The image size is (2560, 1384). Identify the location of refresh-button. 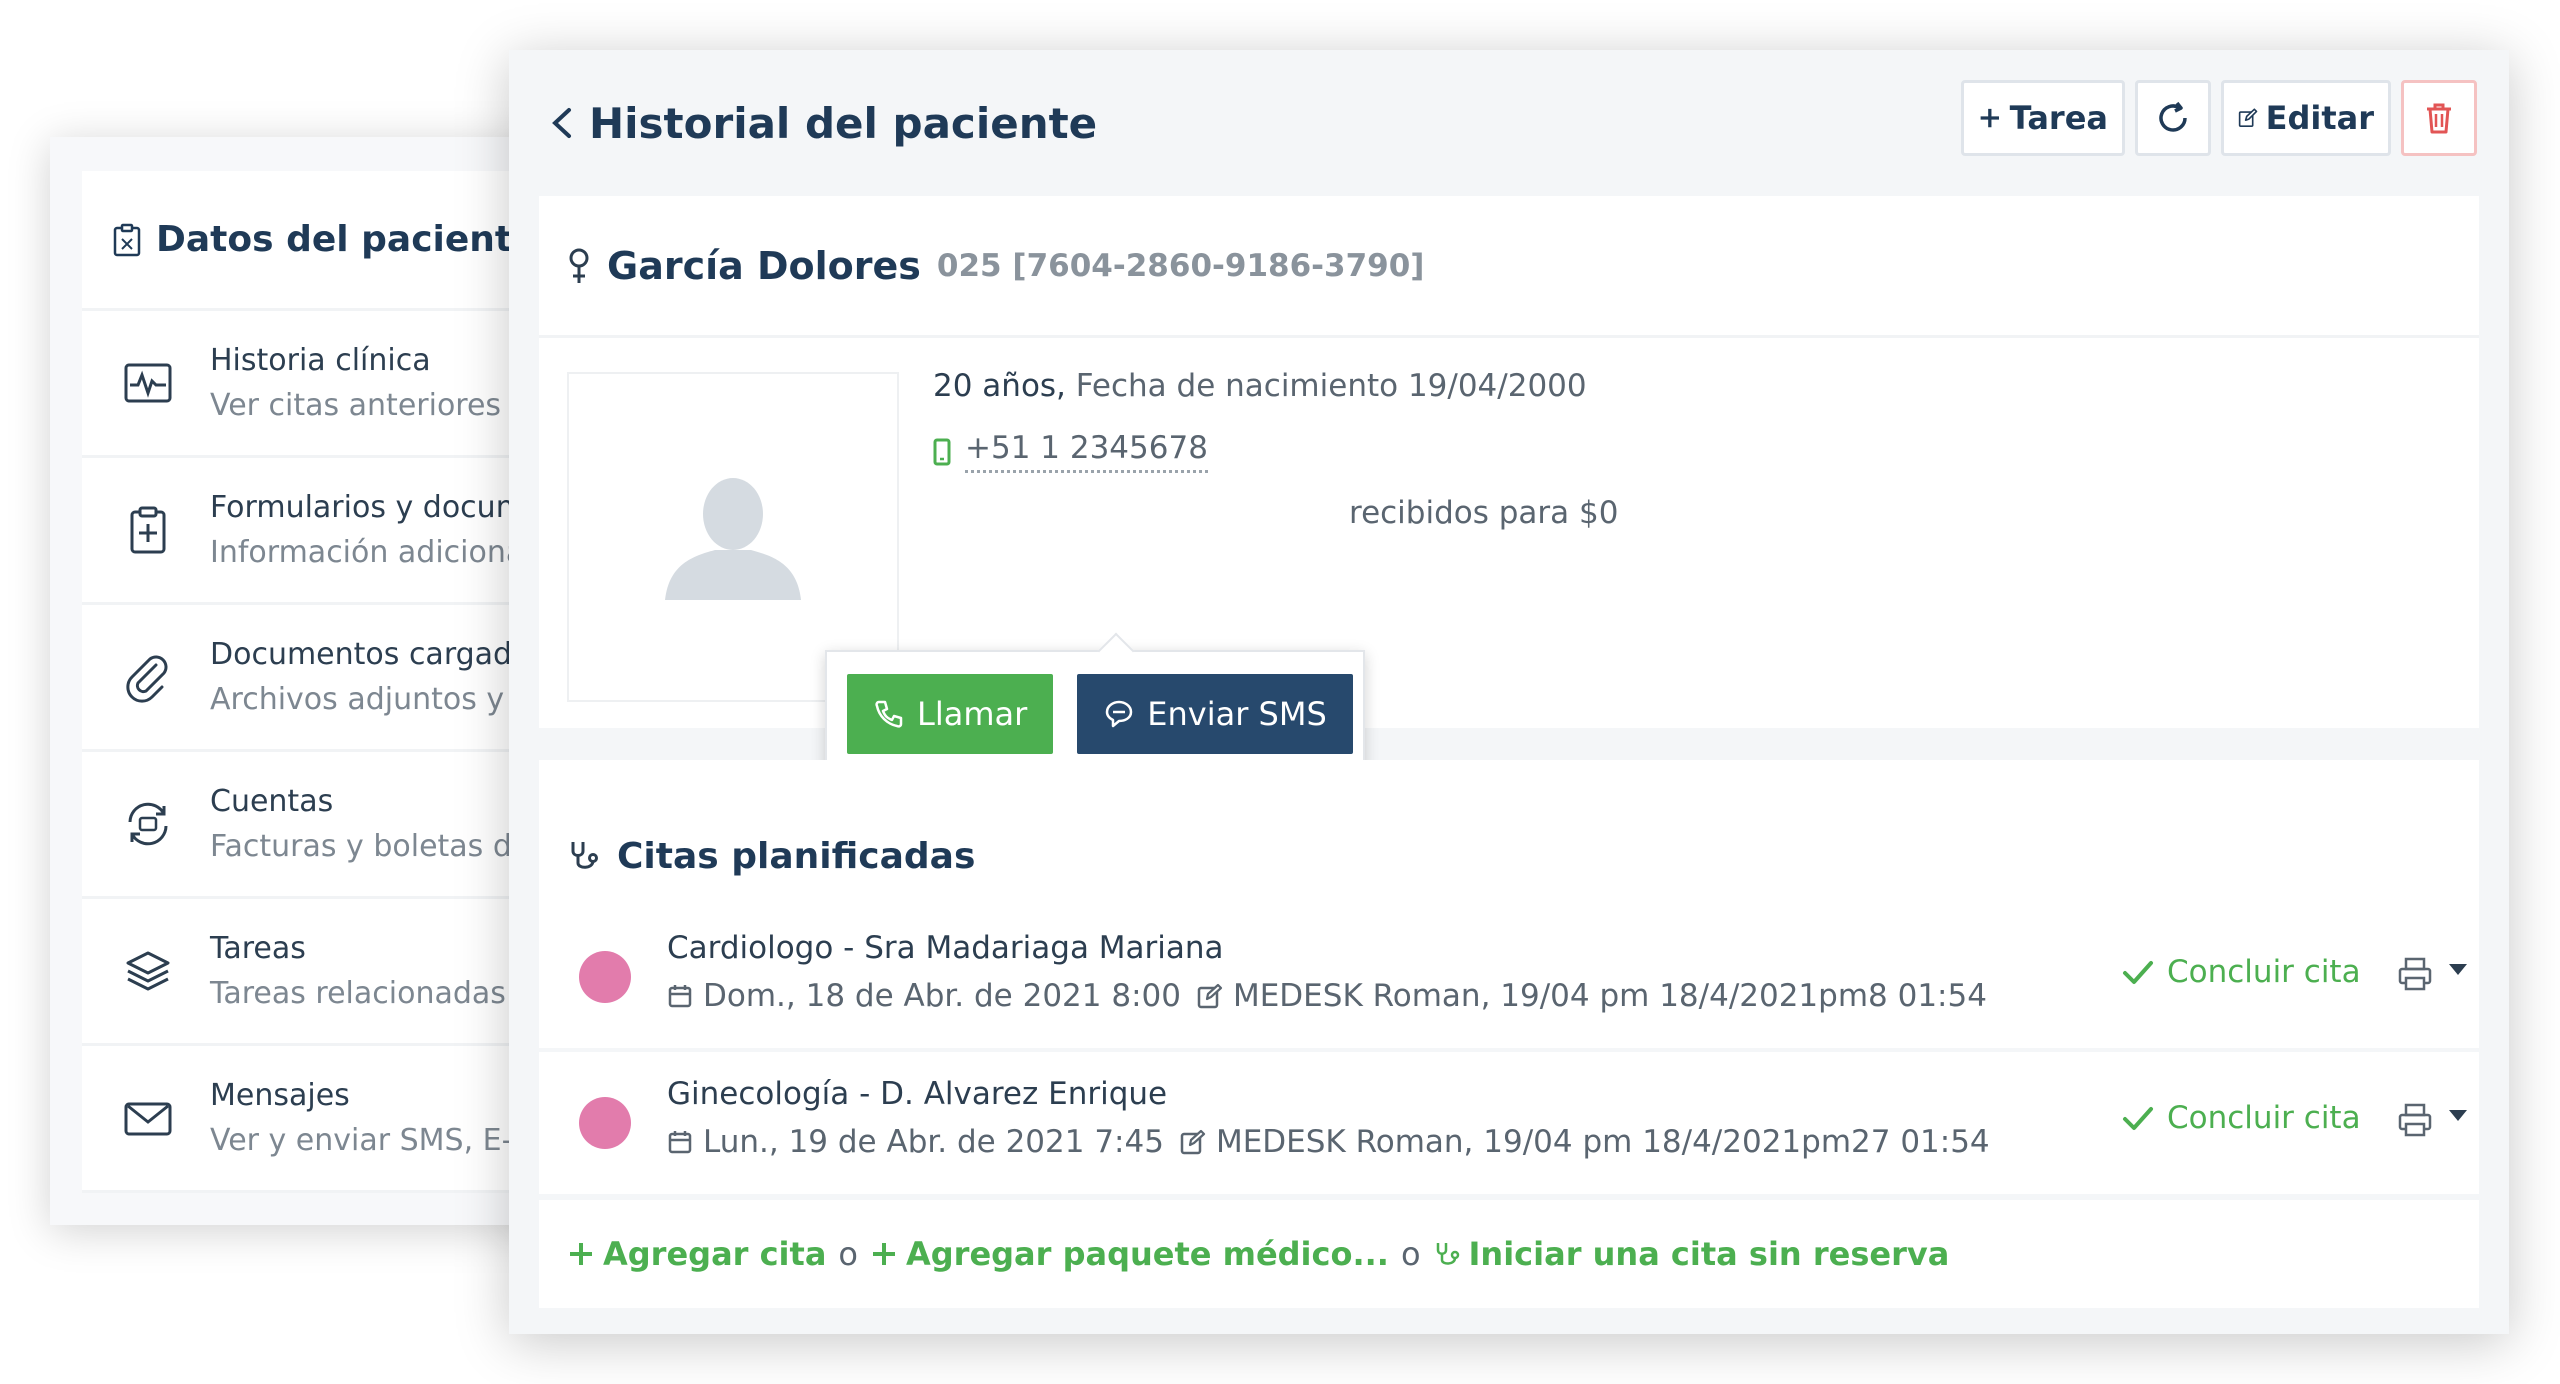
(2173, 118).